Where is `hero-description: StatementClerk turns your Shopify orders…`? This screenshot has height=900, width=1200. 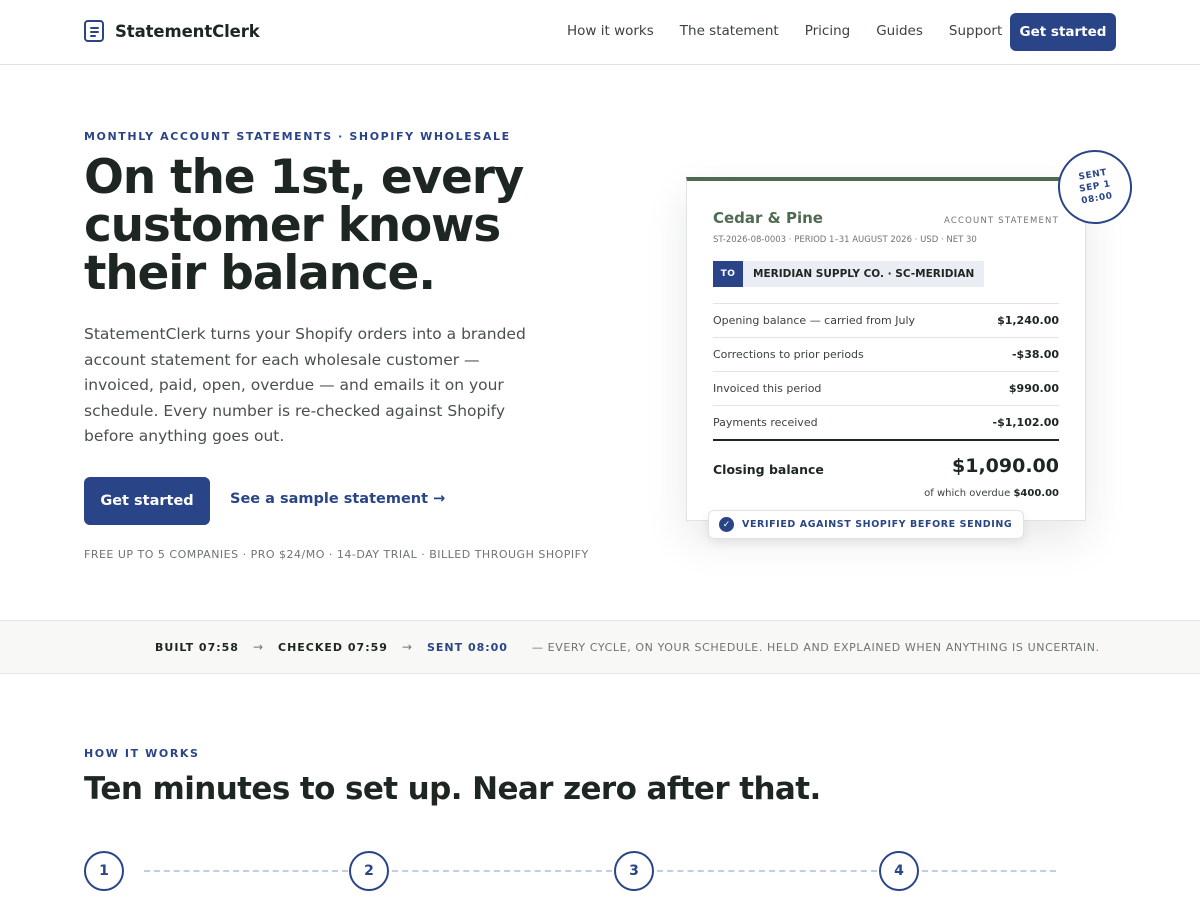 hero-description: StatementClerk turns your Shopify orders… is located at coordinates (305, 385).